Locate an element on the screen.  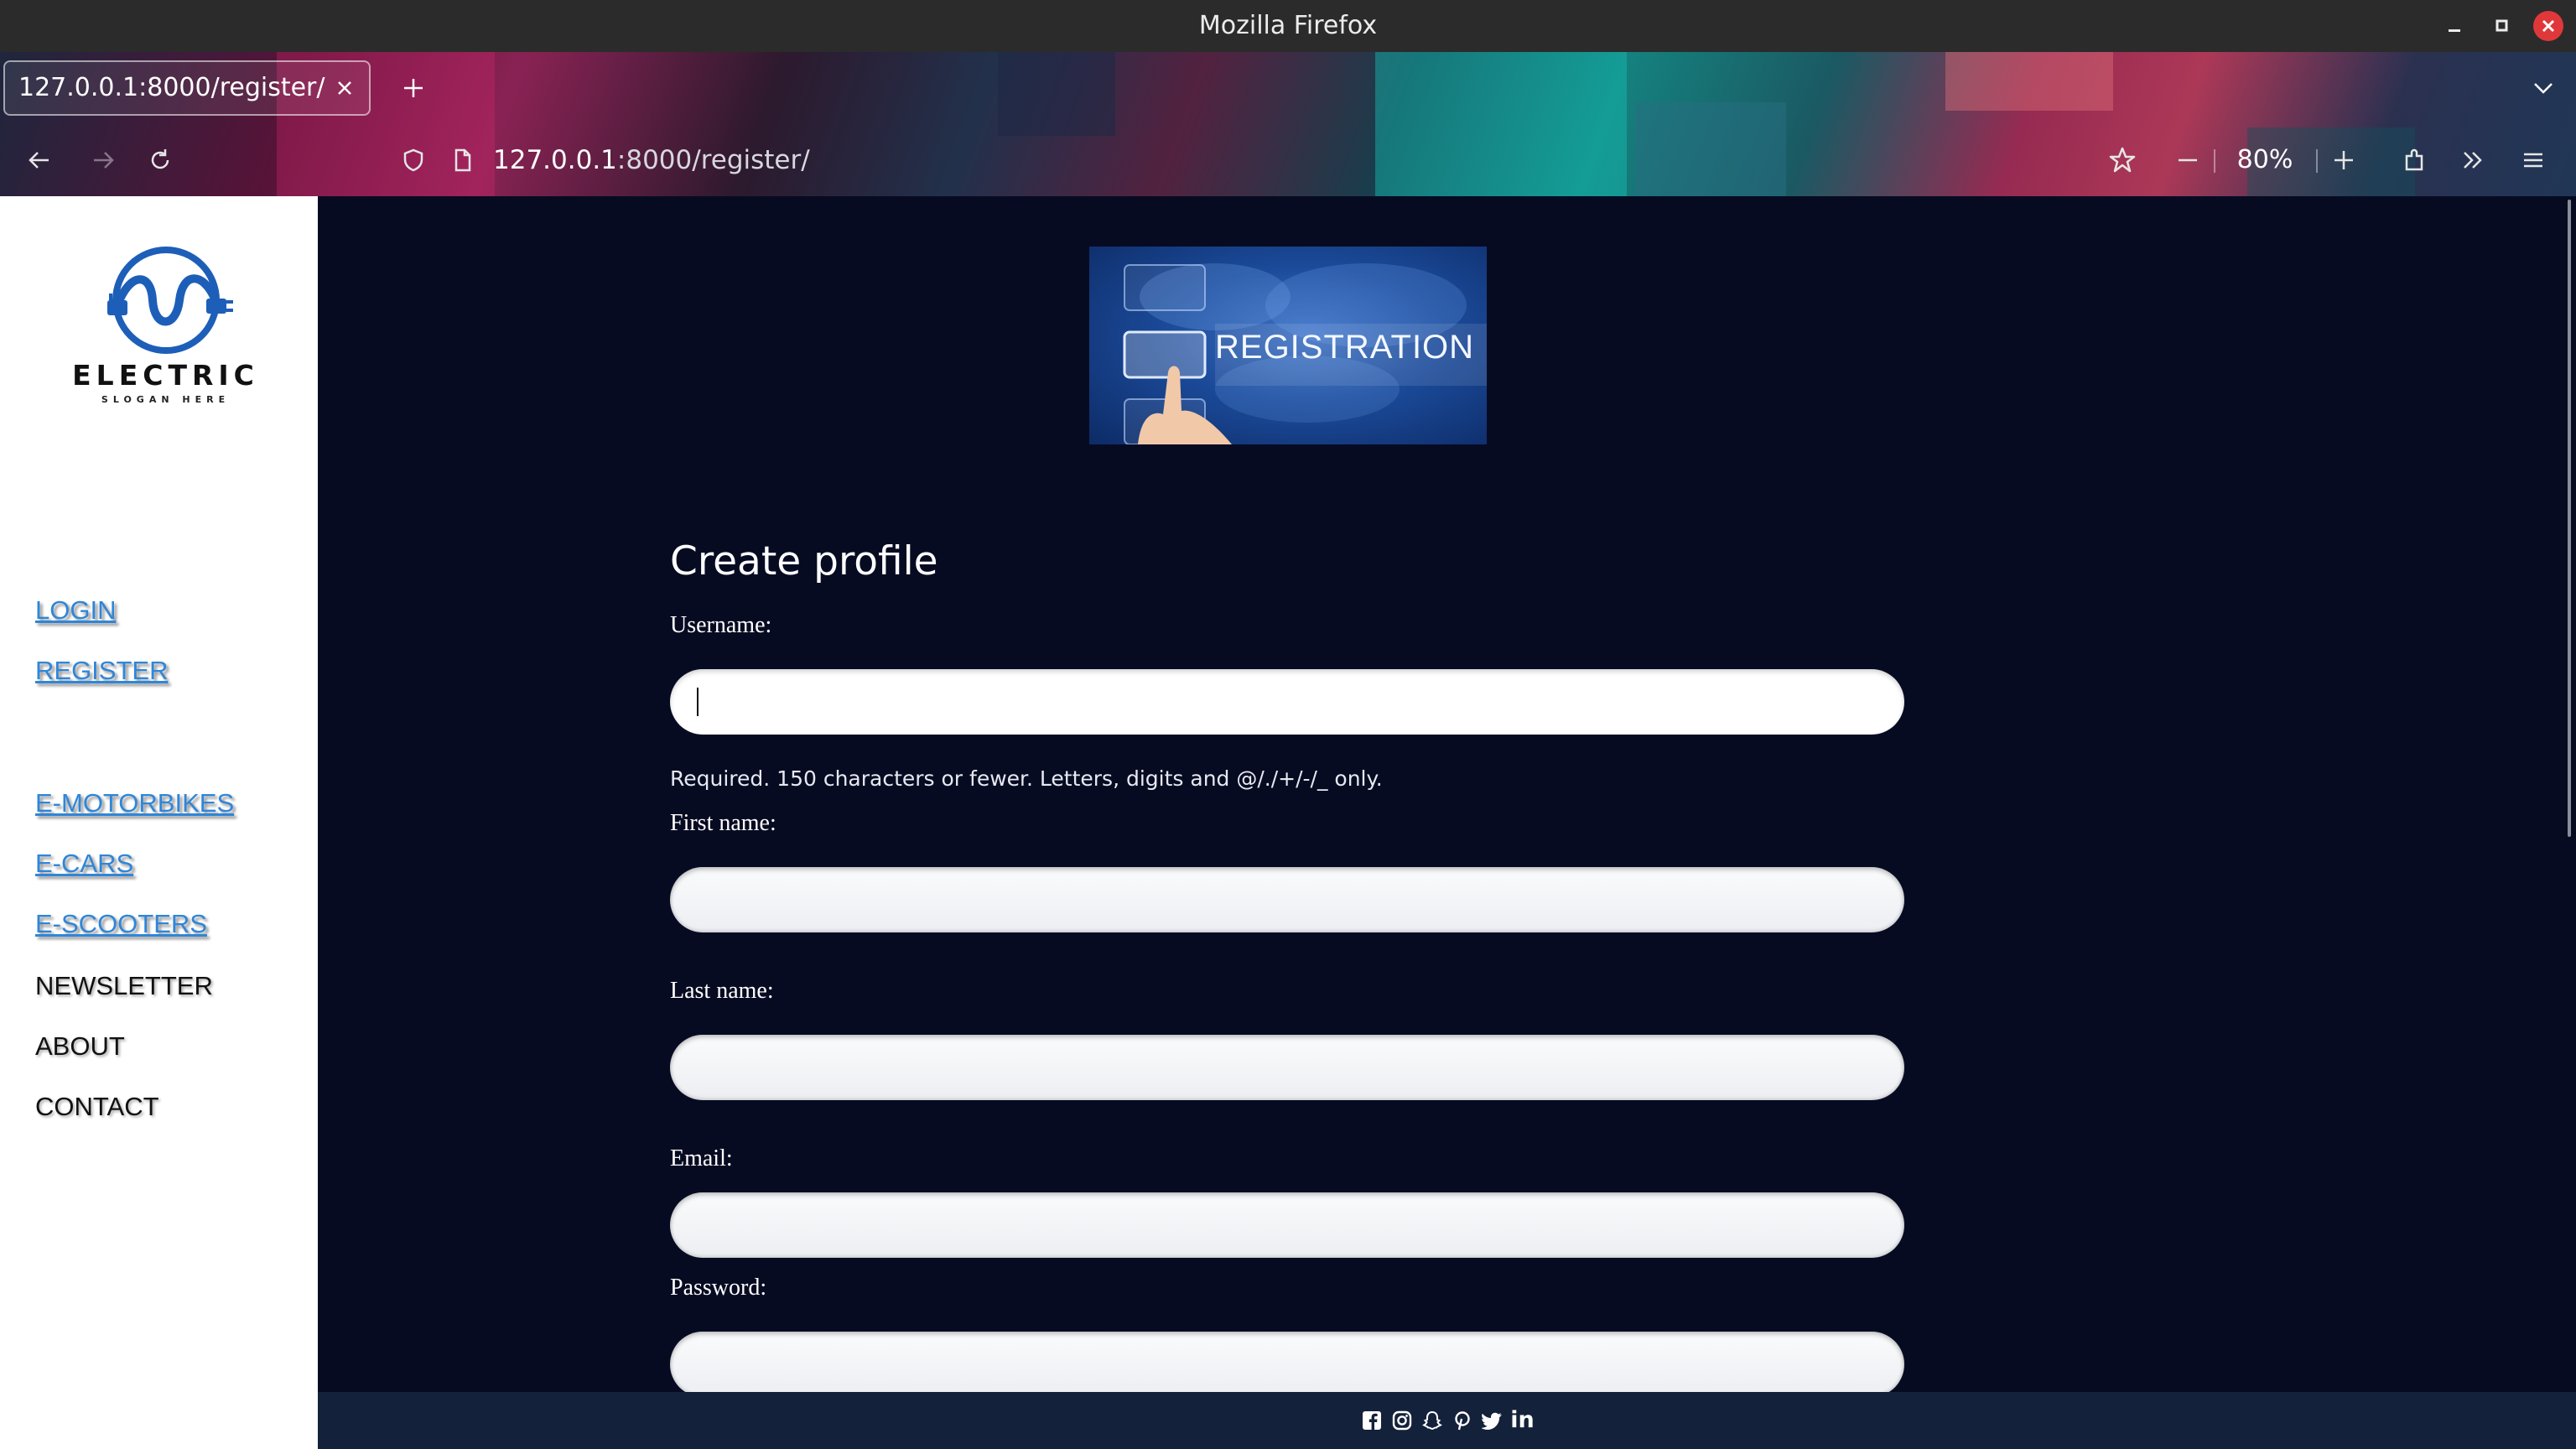
page-scrollbar is located at coordinates (2570, 822).